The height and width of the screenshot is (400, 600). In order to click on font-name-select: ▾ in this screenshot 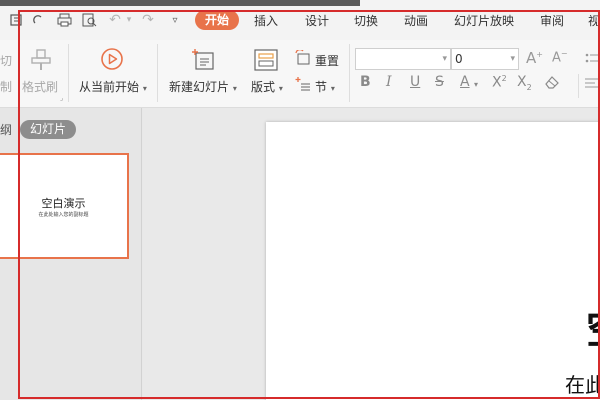, I will do `click(403, 59)`.